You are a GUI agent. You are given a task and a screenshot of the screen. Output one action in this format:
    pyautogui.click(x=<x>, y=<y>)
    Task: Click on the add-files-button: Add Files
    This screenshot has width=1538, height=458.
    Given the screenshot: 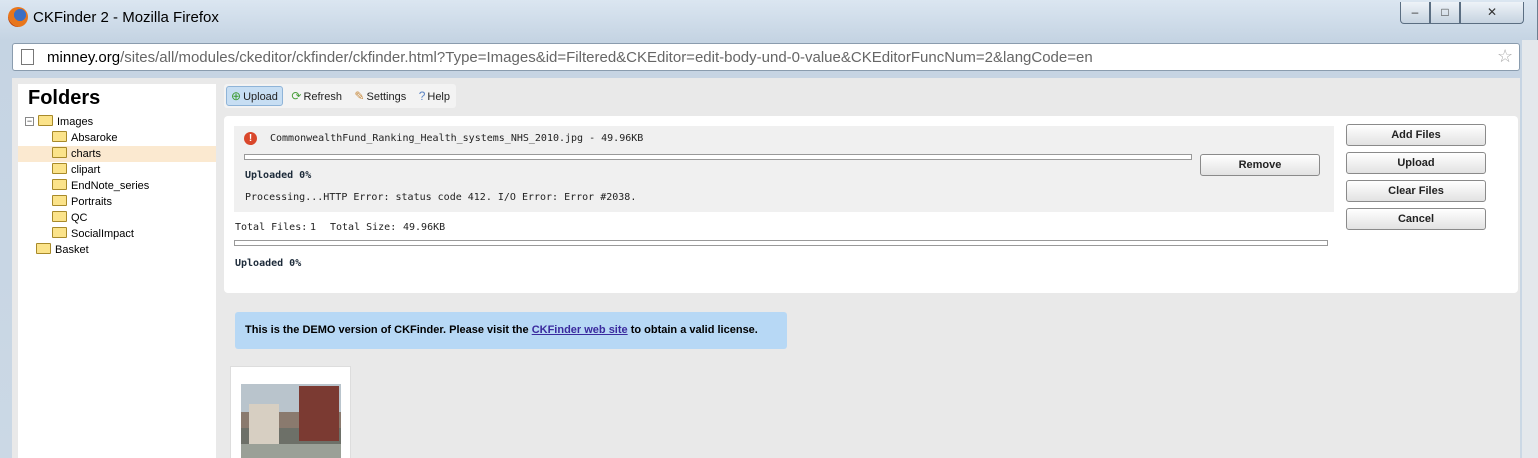 What is the action you would take?
    pyautogui.click(x=1416, y=135)
    